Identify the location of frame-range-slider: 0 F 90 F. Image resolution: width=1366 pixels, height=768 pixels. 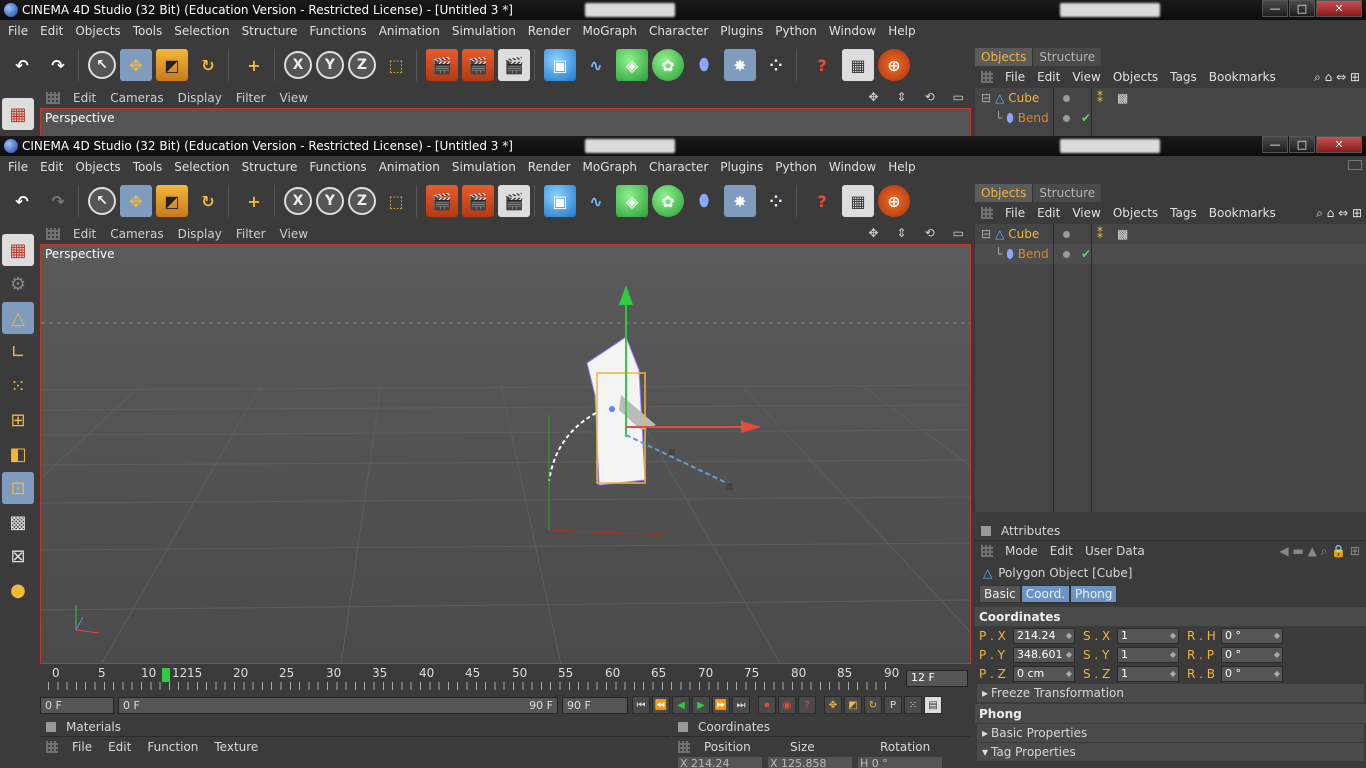
(338, 705).